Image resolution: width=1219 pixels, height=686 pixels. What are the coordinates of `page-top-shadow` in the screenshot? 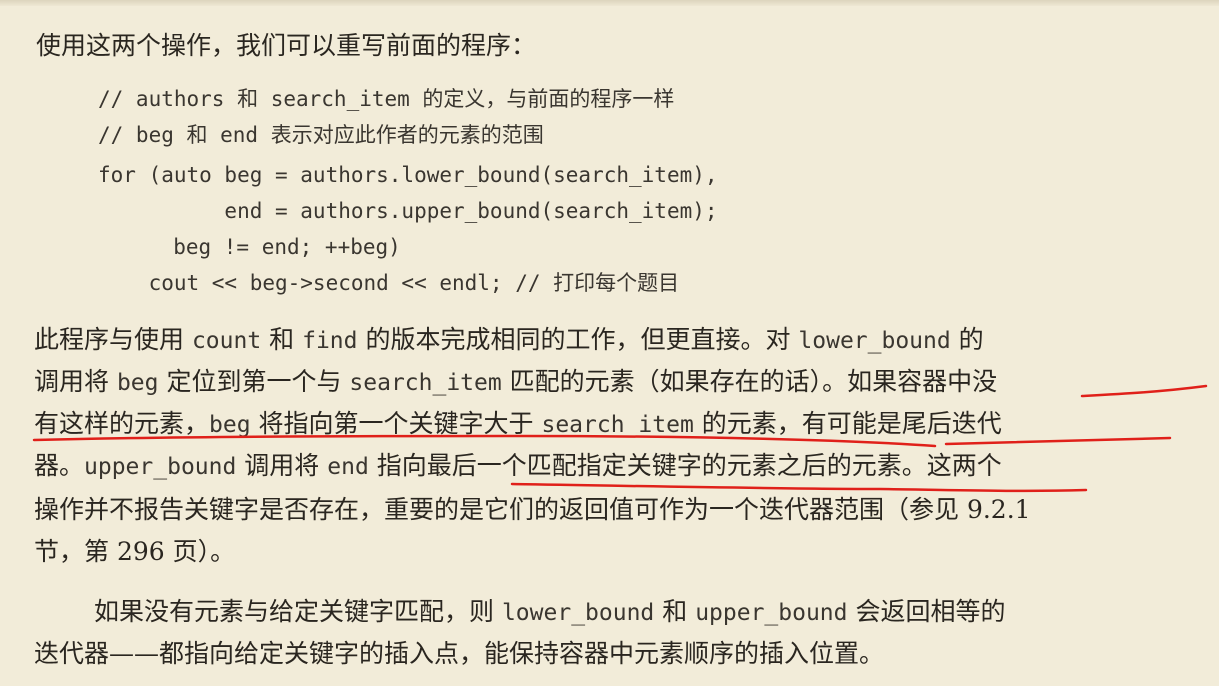 It's located at (609, 3).